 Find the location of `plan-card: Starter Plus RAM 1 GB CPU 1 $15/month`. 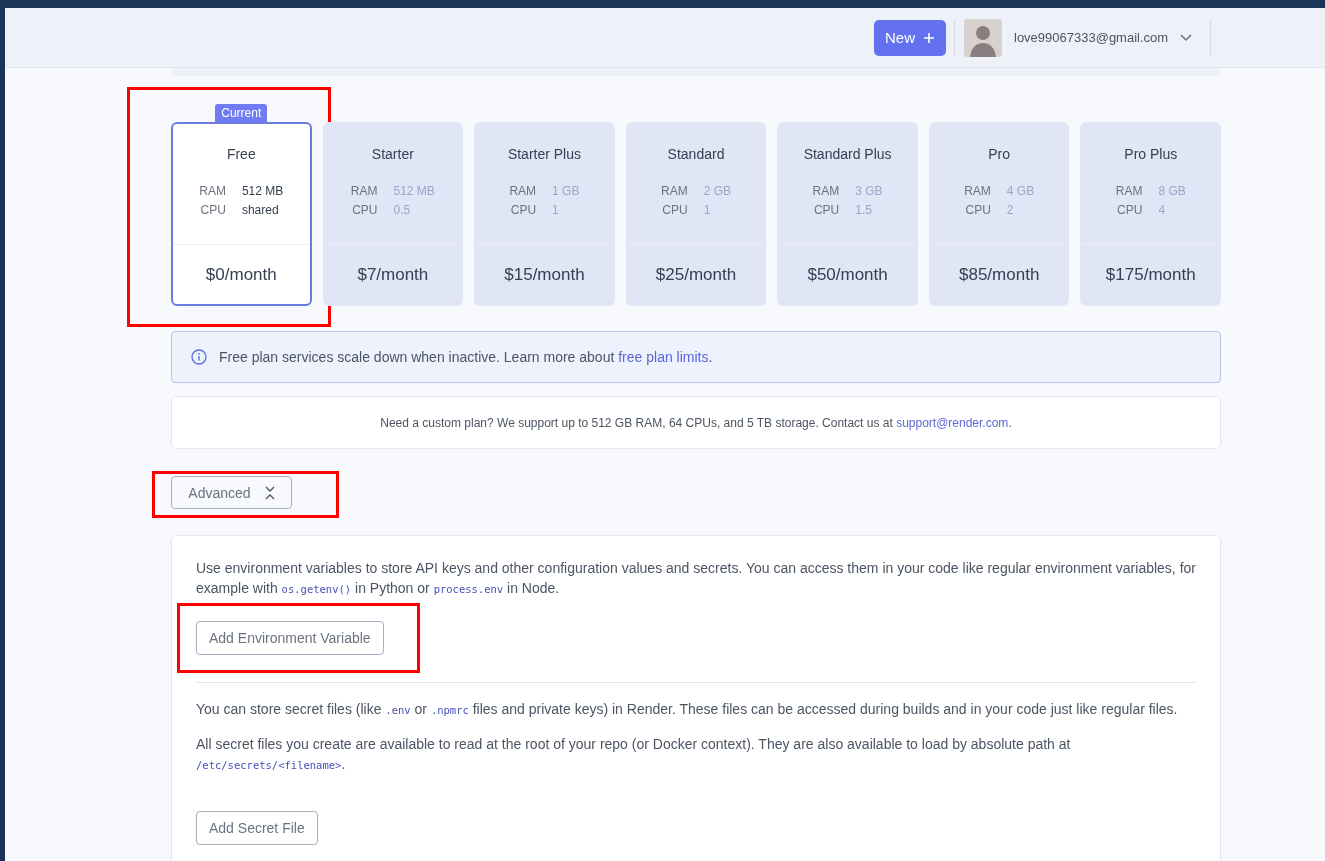

plan-card: Starter Plus RAM 1 GB CPU 1 $15/month is located at coordinates (544, 214).